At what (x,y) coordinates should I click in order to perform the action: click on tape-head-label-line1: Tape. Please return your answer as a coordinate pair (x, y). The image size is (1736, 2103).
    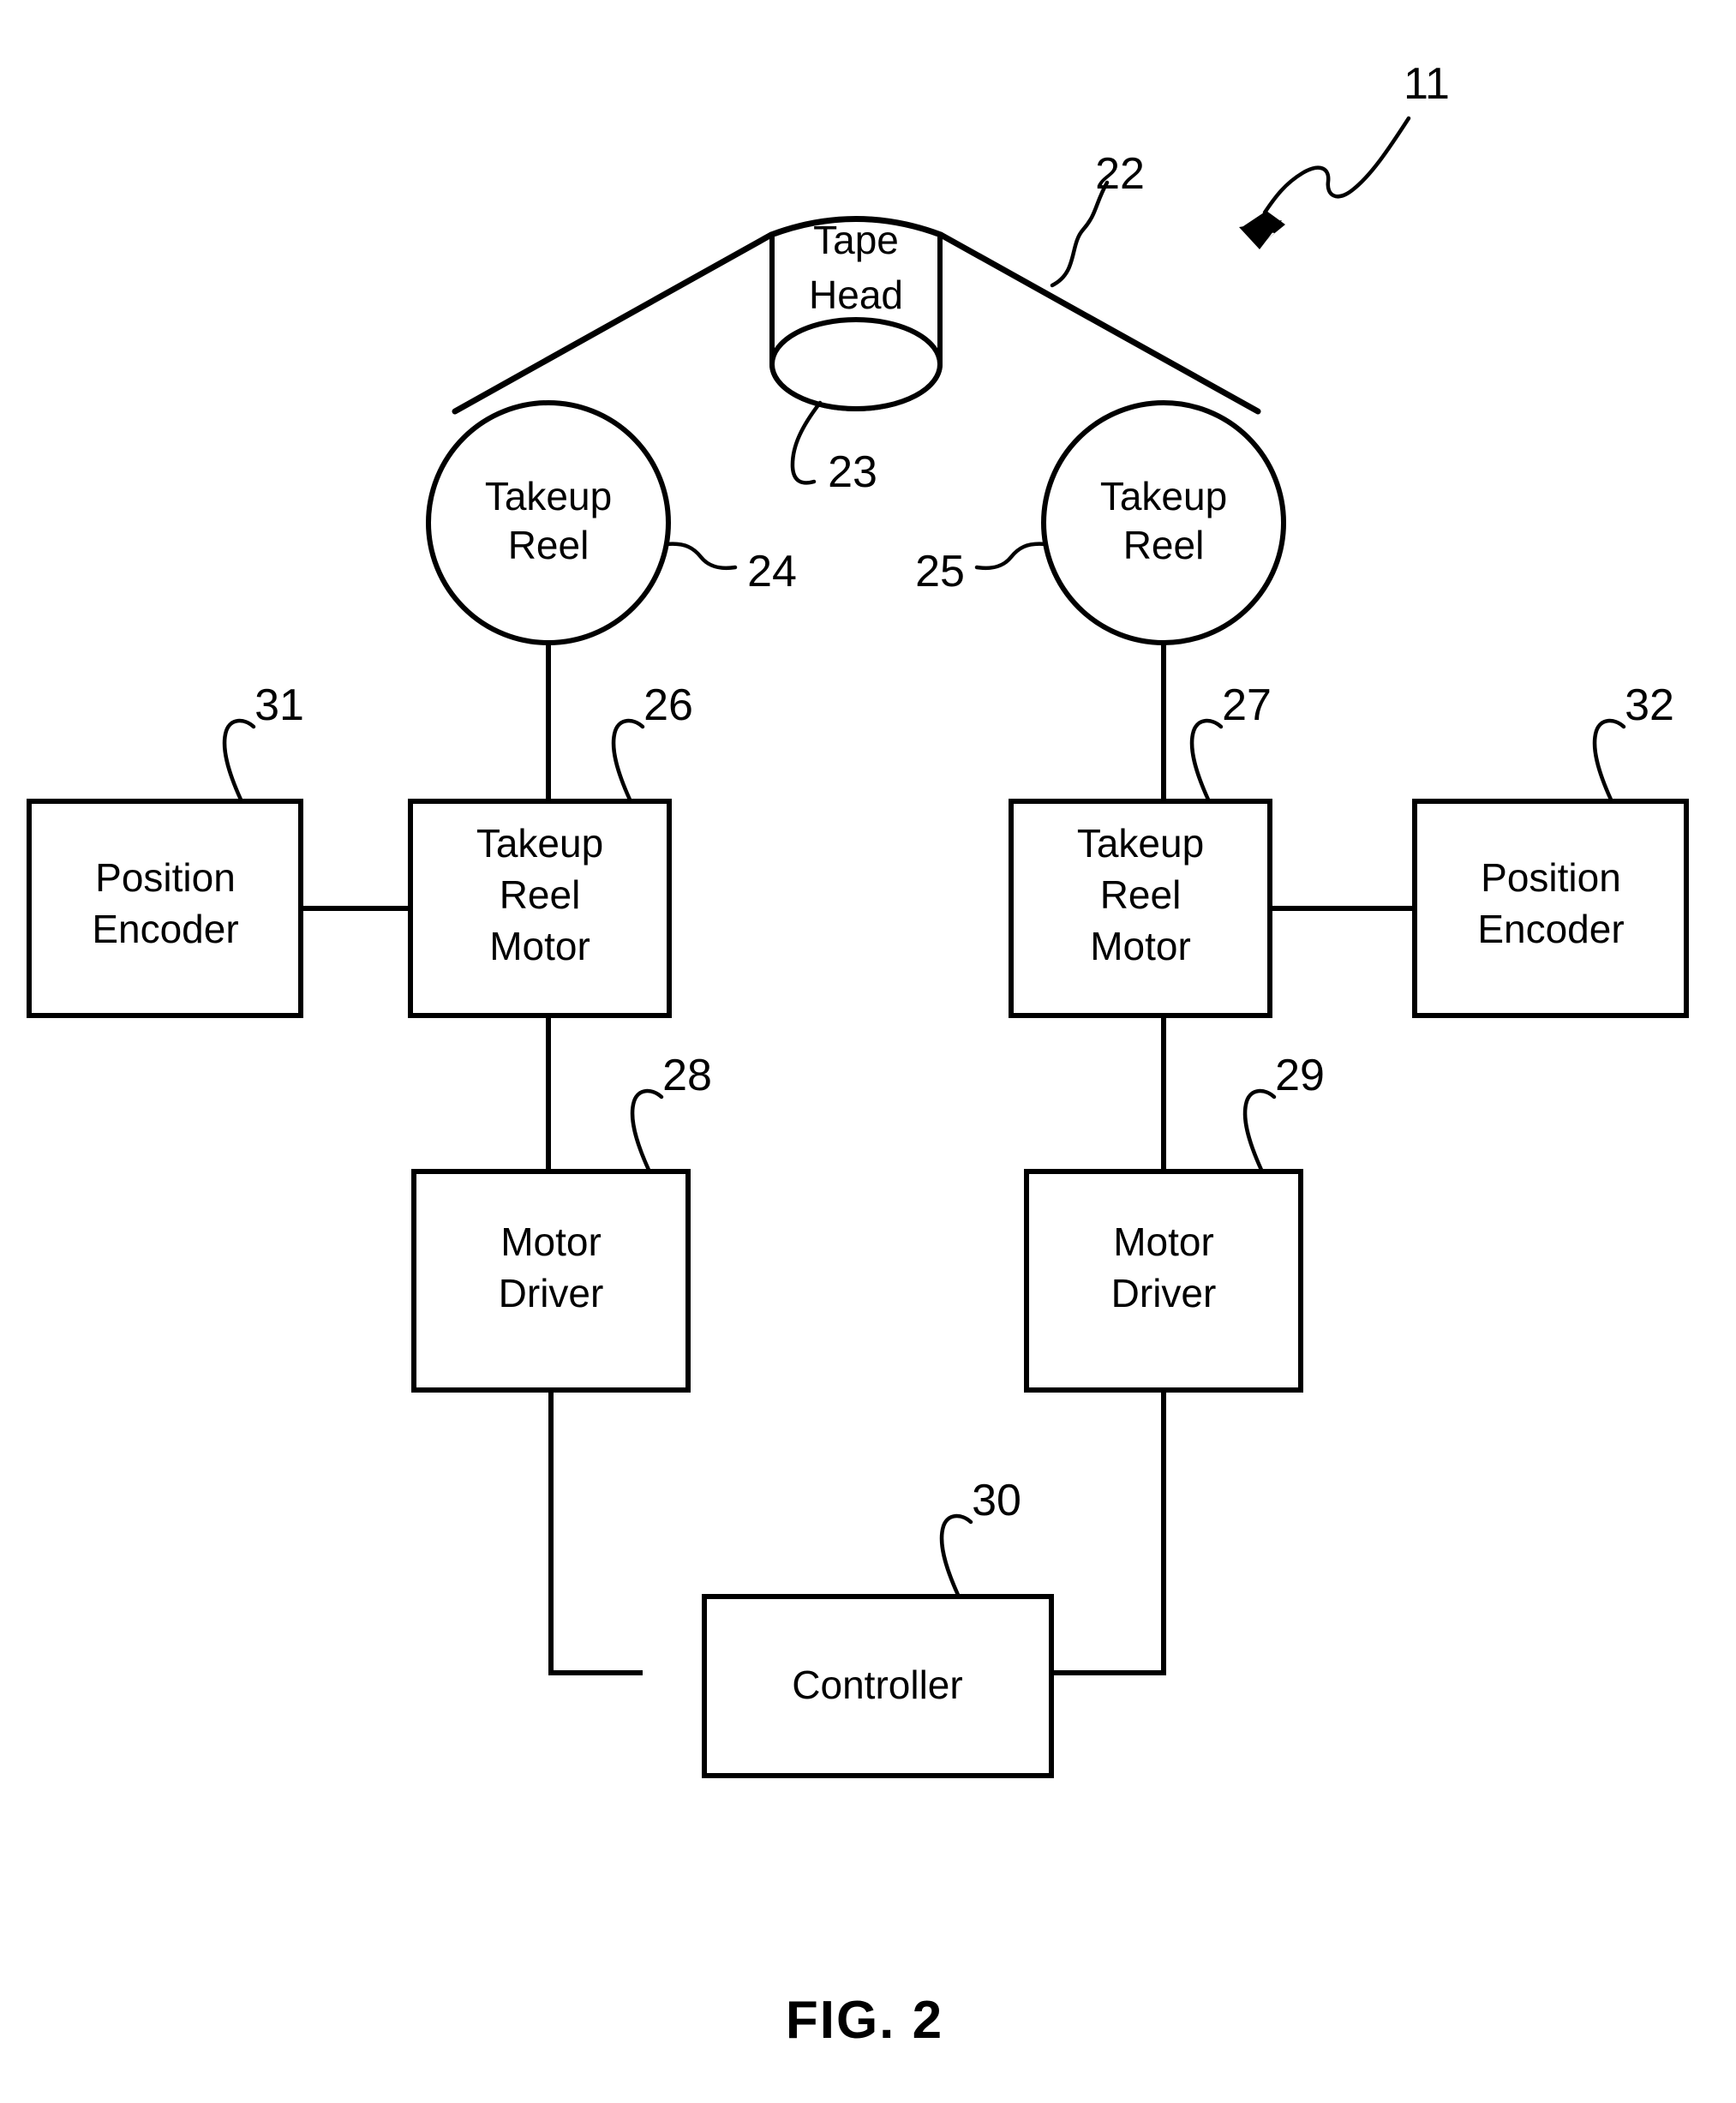
    Looking at the image, I should click on (856, 240).